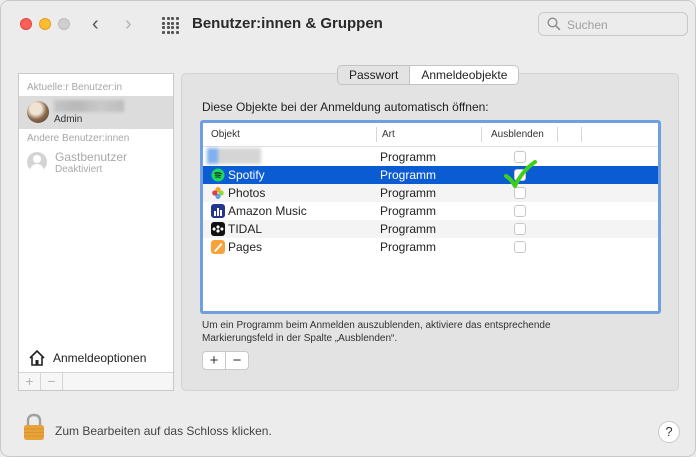 The width and height of the screenshot is (696, 457). Describe the element at coordinates (554, 24) in the screenshot. I see `search-icon` at that location.